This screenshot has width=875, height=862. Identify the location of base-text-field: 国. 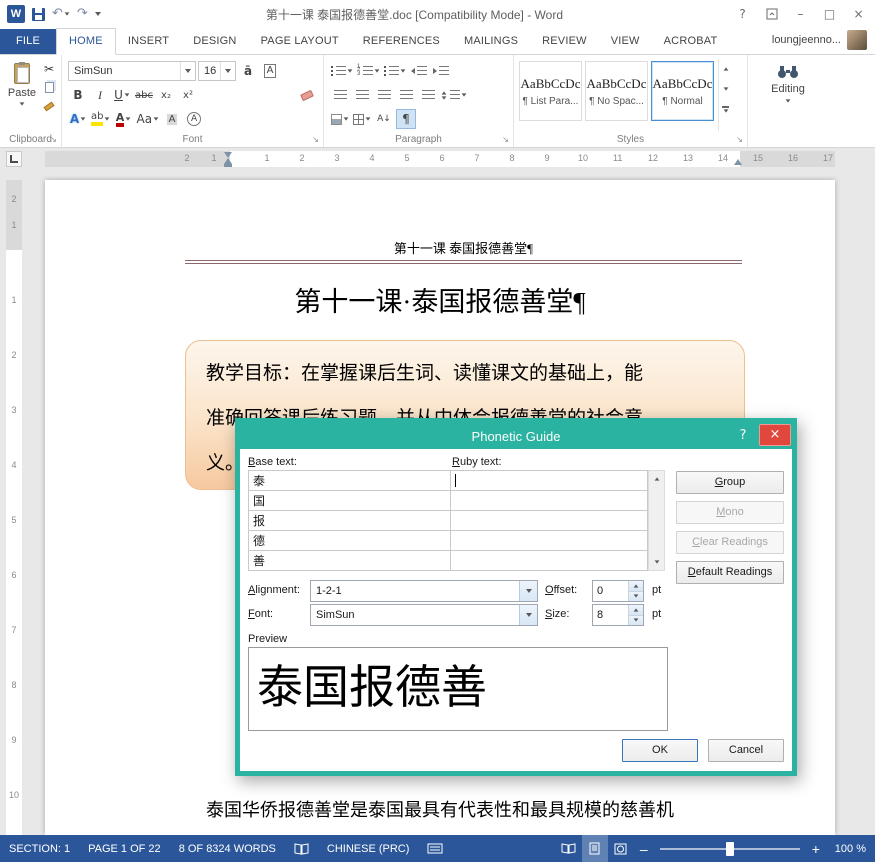
(350, 501).